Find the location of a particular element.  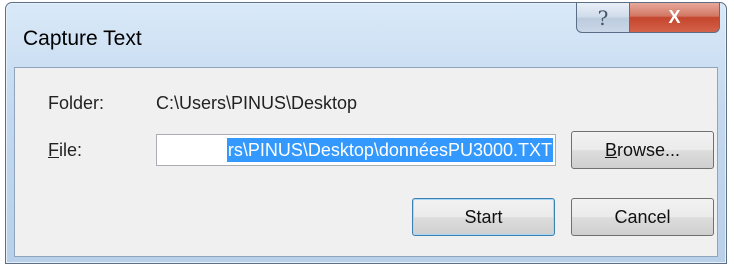

start-button: Start is located at coordinates (483, 217).